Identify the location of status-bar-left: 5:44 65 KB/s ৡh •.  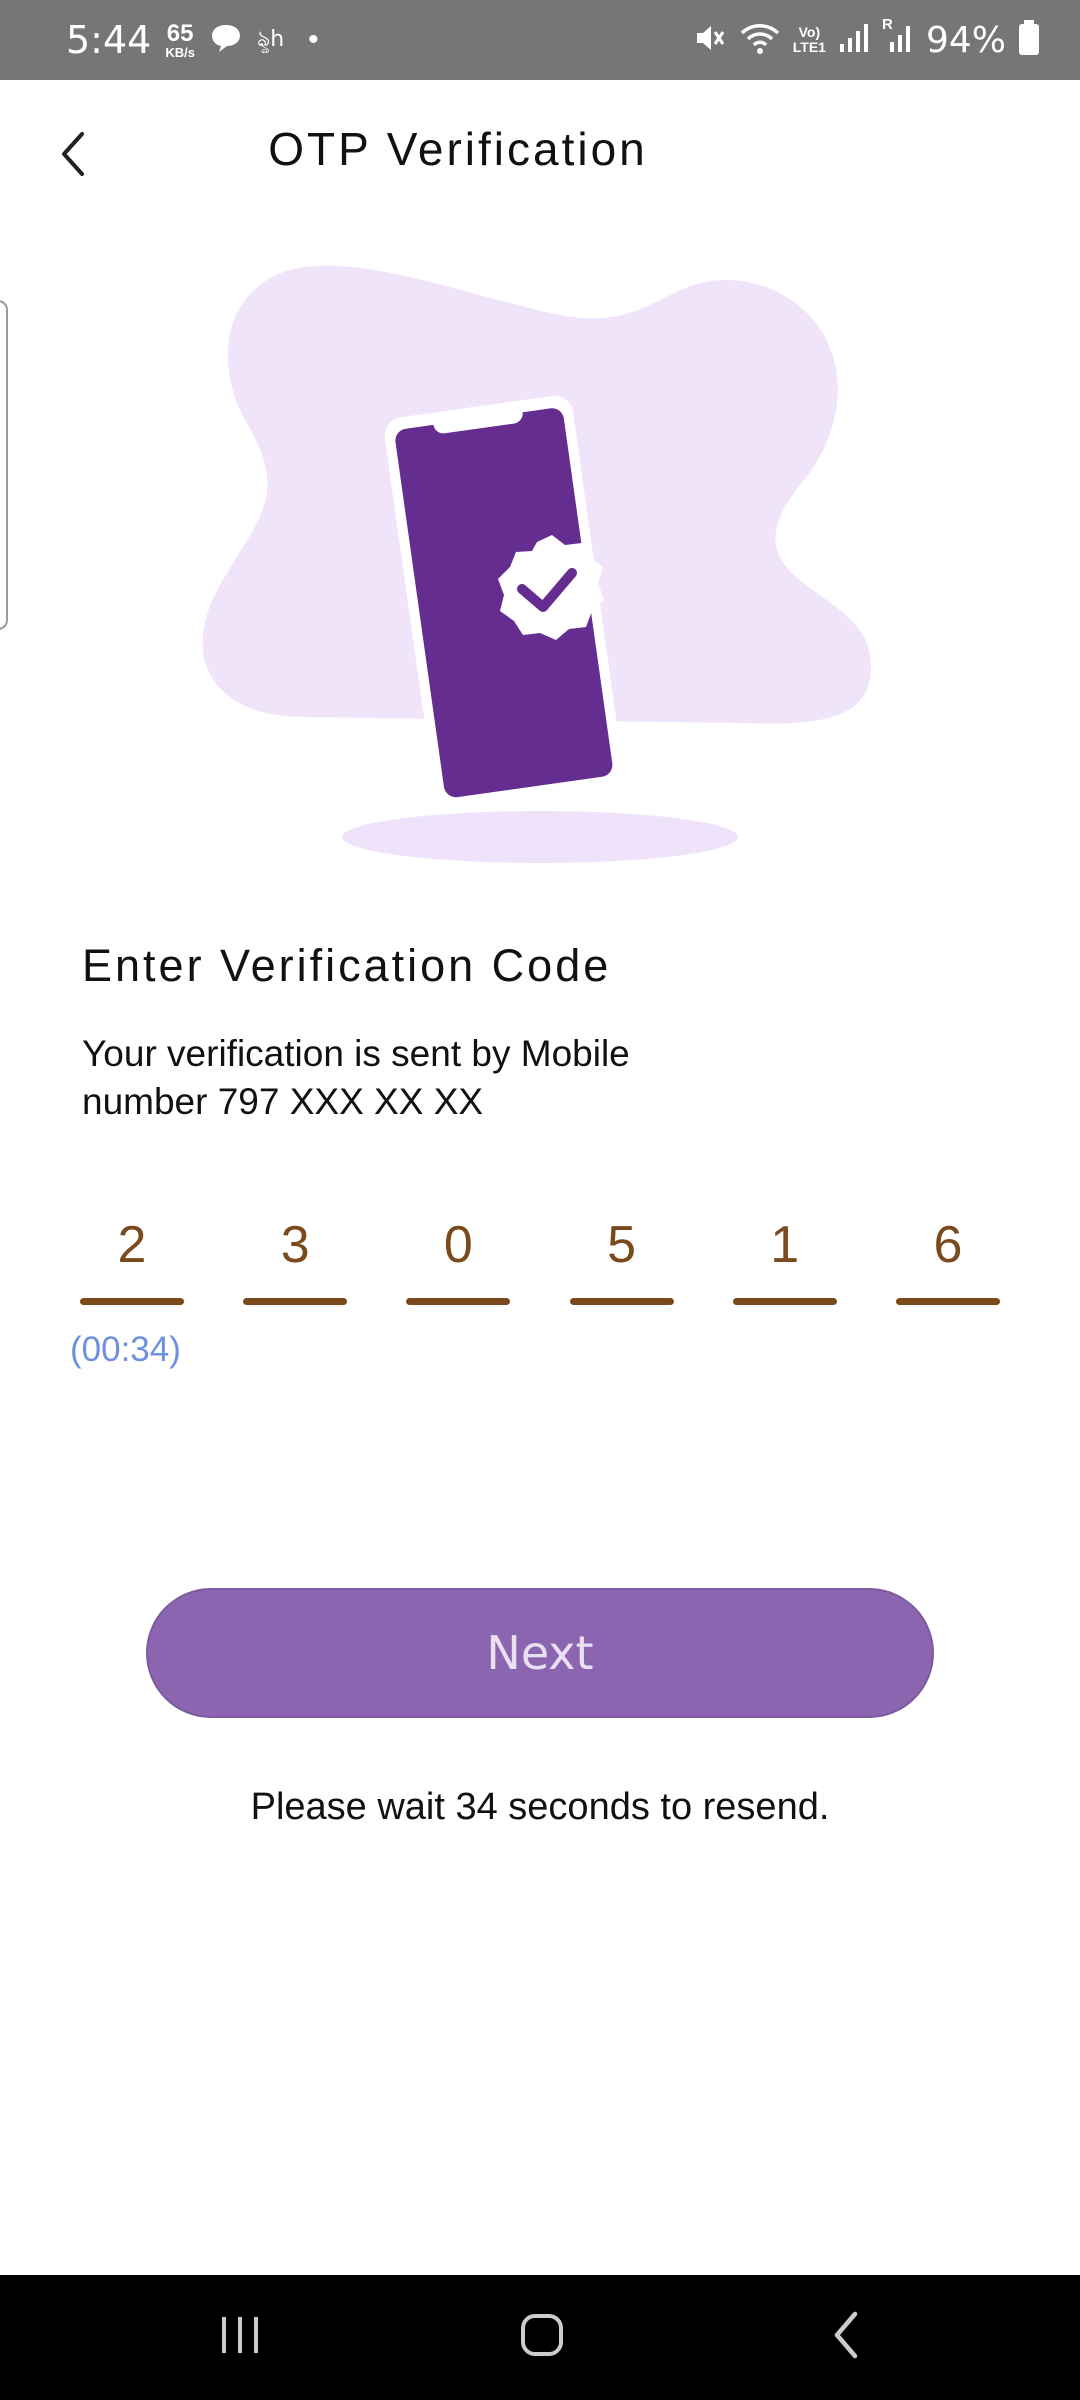
(192, 40).